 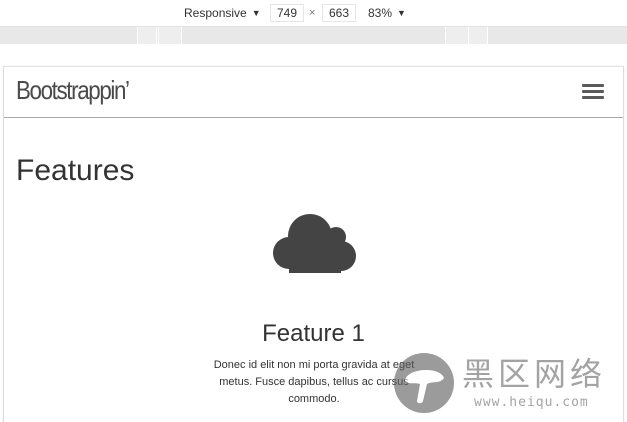 What do you see at coordinates (339, 13) in the screenshot?
I see `viewport-height-input` at bounding box center [339, 13].